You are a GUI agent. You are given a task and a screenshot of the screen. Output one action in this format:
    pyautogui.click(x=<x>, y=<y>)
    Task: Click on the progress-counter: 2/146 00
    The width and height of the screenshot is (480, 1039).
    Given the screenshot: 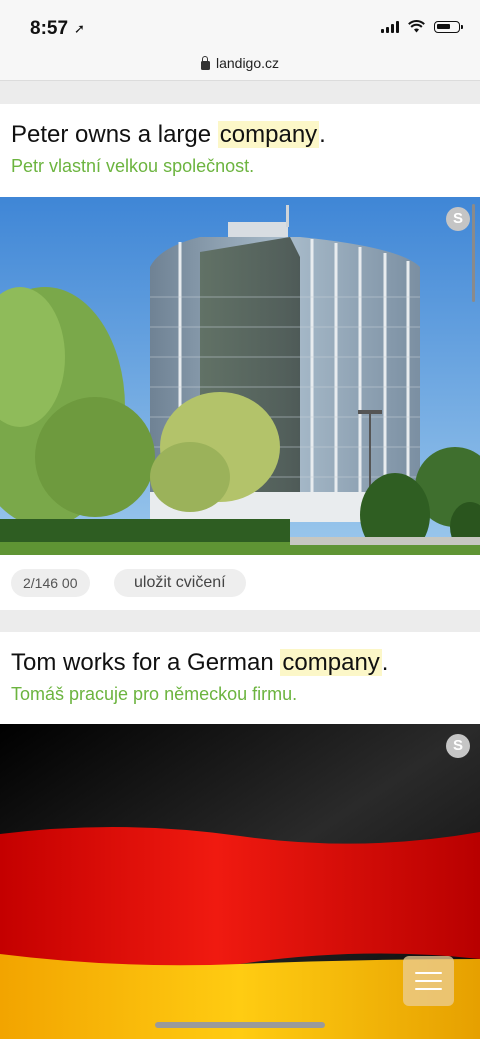 What is the action you would take?
    pyautogui.click(x=50, y=583)
    